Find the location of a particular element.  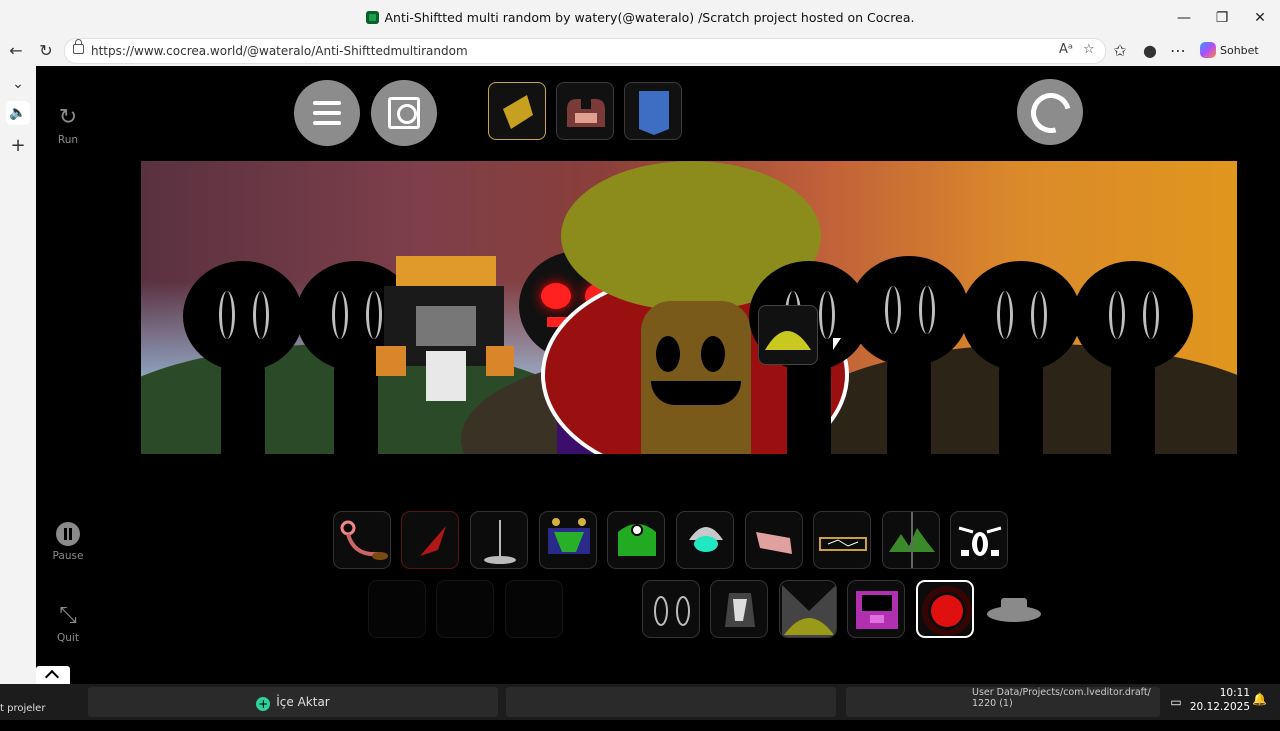

pause-button: Pause is located at coordinates (68, 542).